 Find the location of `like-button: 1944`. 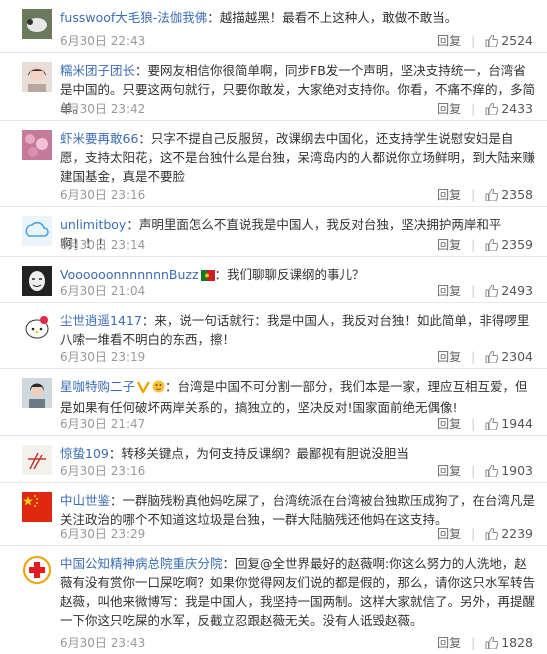

like-button: 1944 is located at coordinates (509, 424).